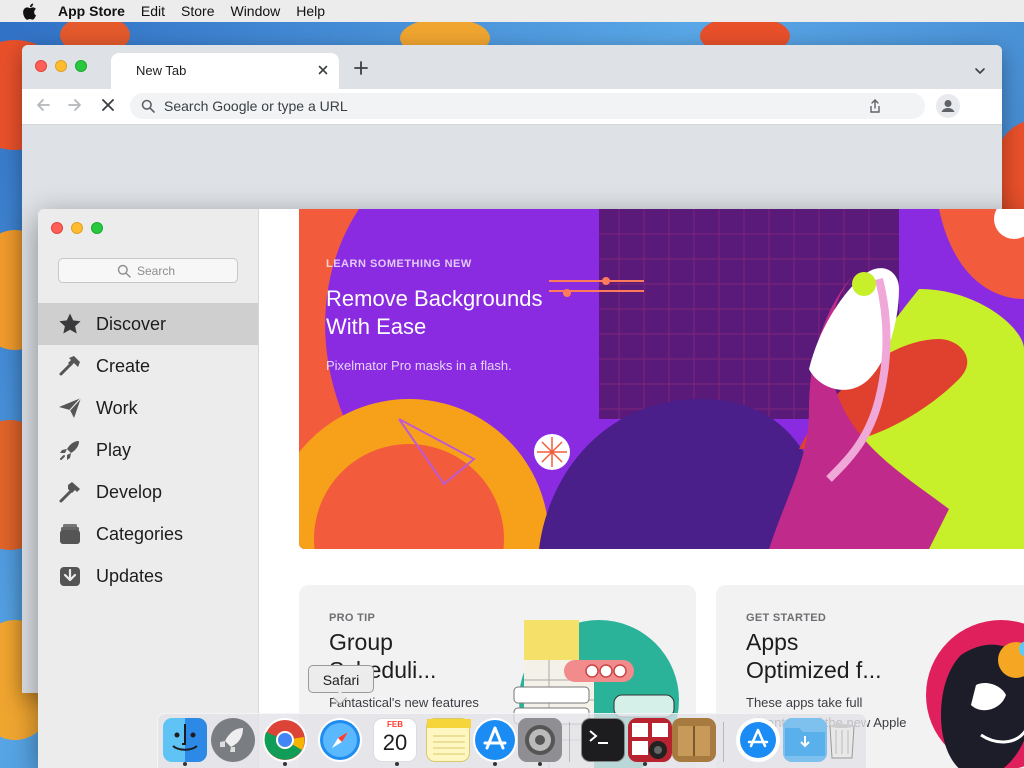 This screenshot has width=1024, height=768. Describe the element at coordinates (70, 492) in the screenshot. I see `hammer-icon` at that location.